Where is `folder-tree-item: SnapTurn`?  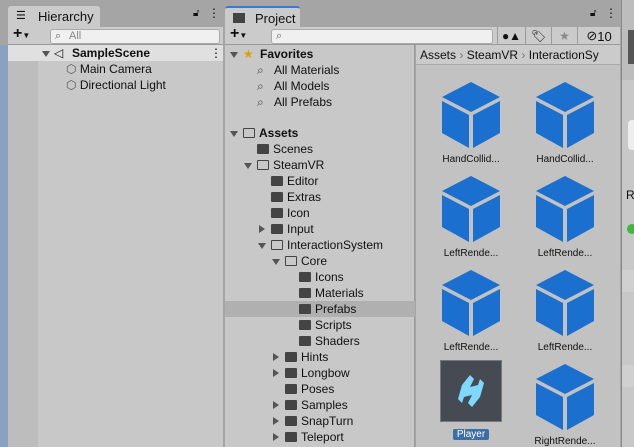 folder-tree-item: SnapTurn is located at coordinates (320, 421).